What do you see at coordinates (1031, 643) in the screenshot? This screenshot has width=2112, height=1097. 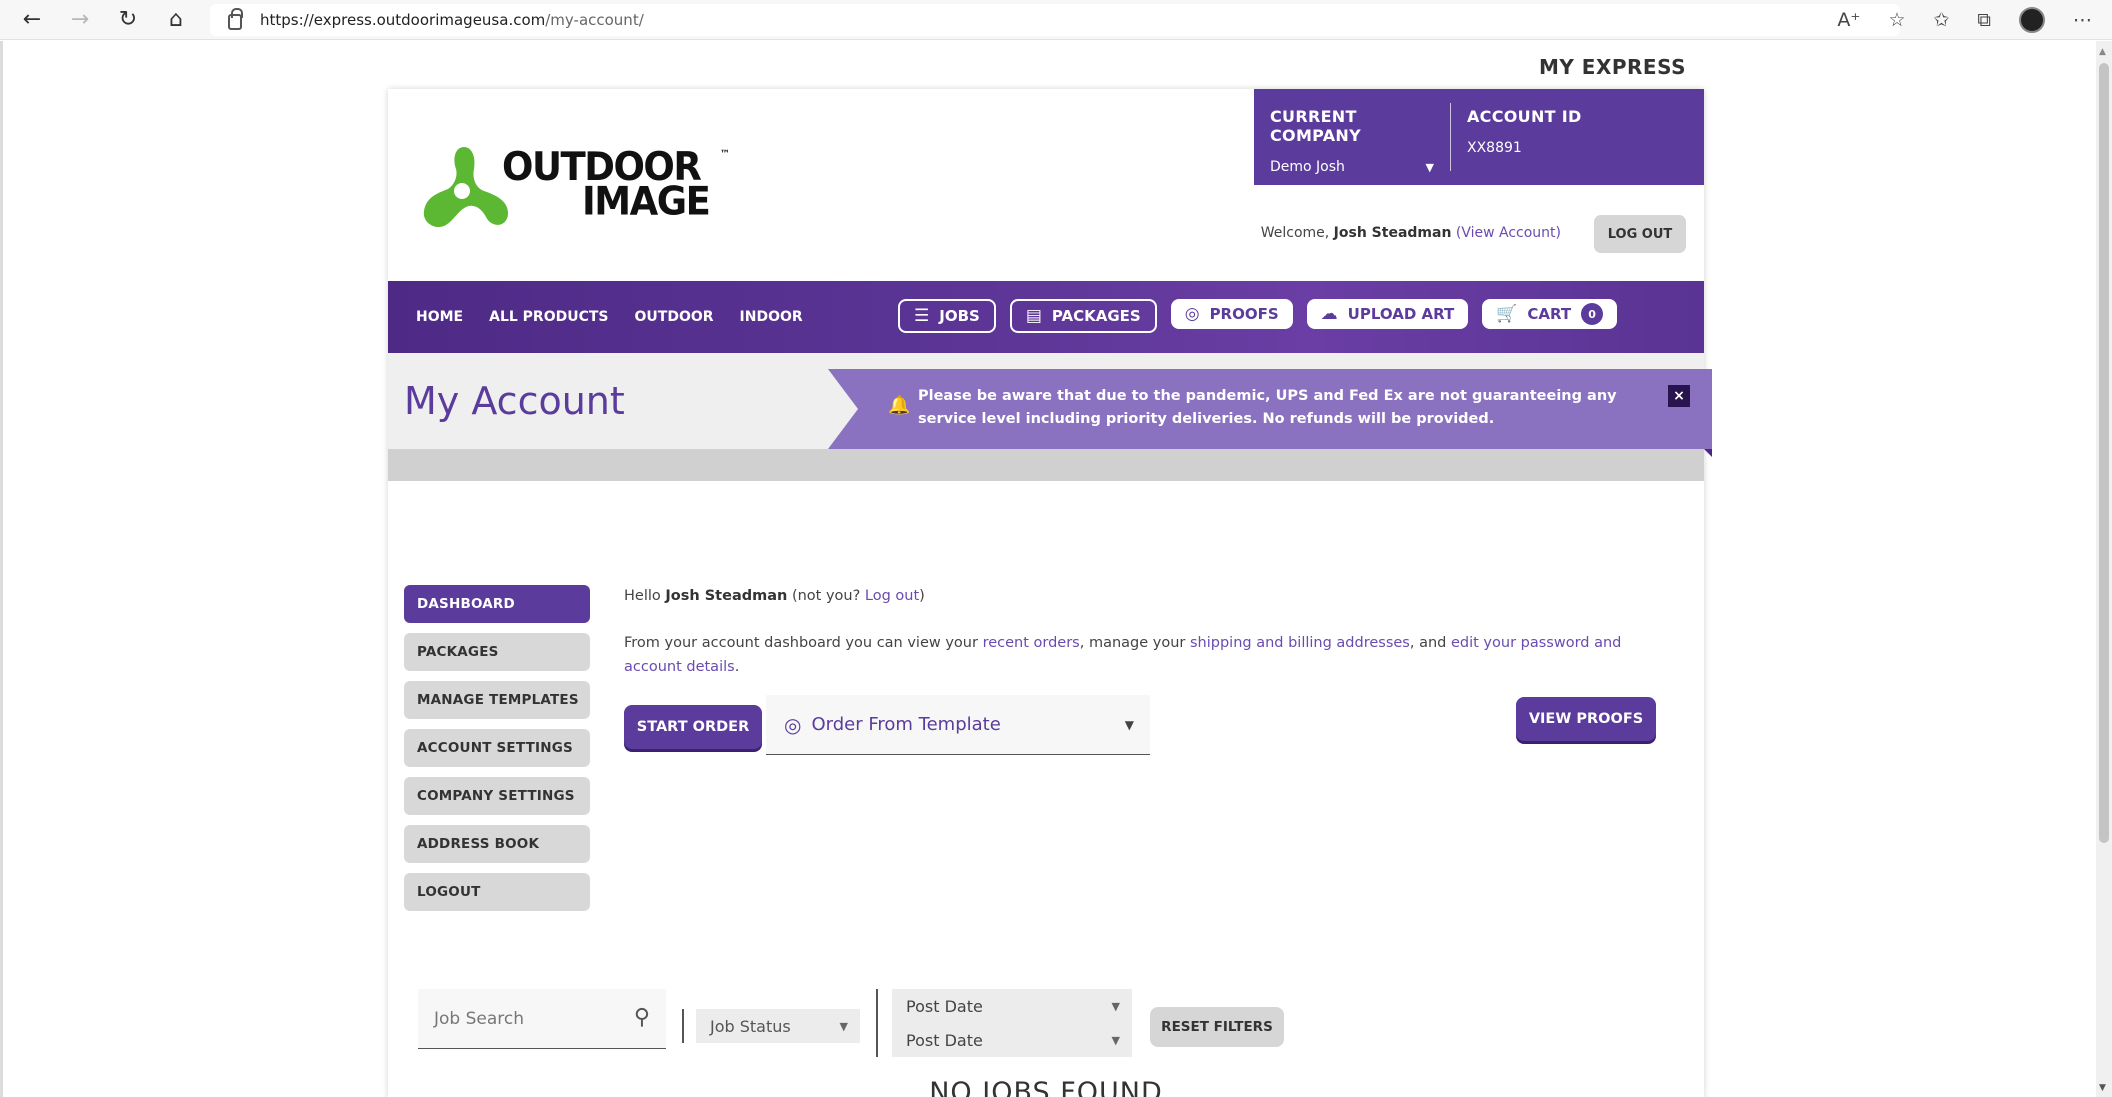 I see `recent-orders-link: recent orders` at bounding box center [1031, 643].